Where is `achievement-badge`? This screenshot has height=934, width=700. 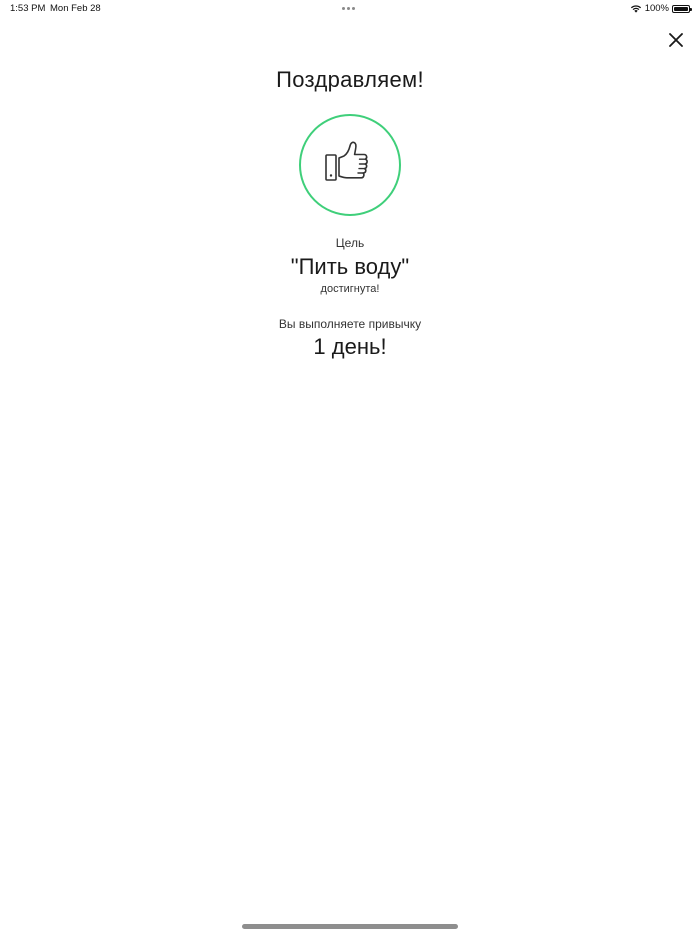 achievement-badge is located at coordinates (350, 165).